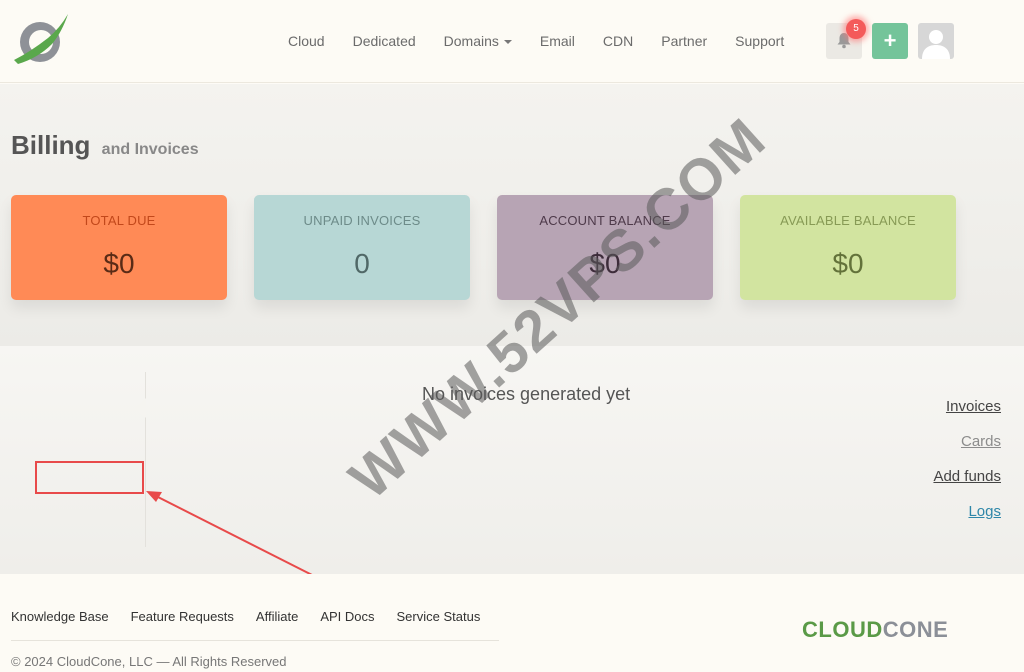 The width and height of the screenshot is (1024, 672). Describe the element at coordinates (60, 616) in the screenshot. I see `footer-link-knowledge-base: Knowledge Base` at that location.